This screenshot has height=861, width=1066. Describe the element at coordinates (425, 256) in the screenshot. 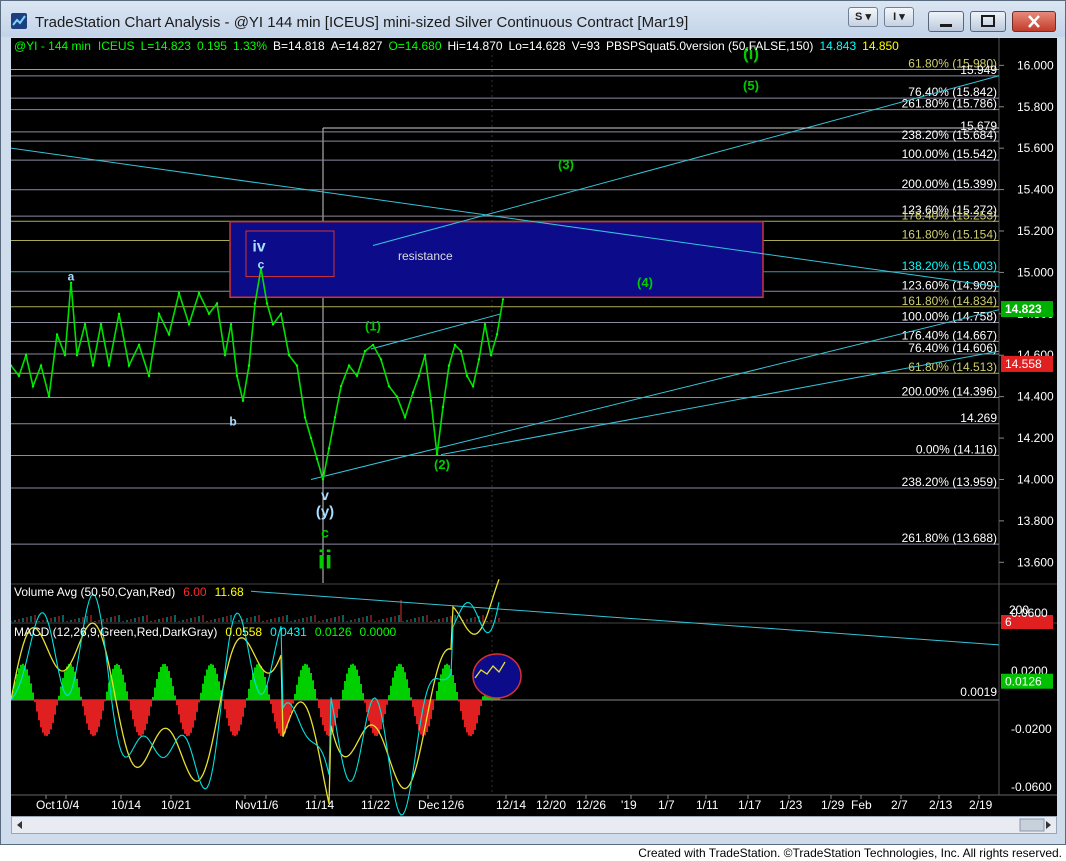

I see `resistance-label: resistance` at that location.